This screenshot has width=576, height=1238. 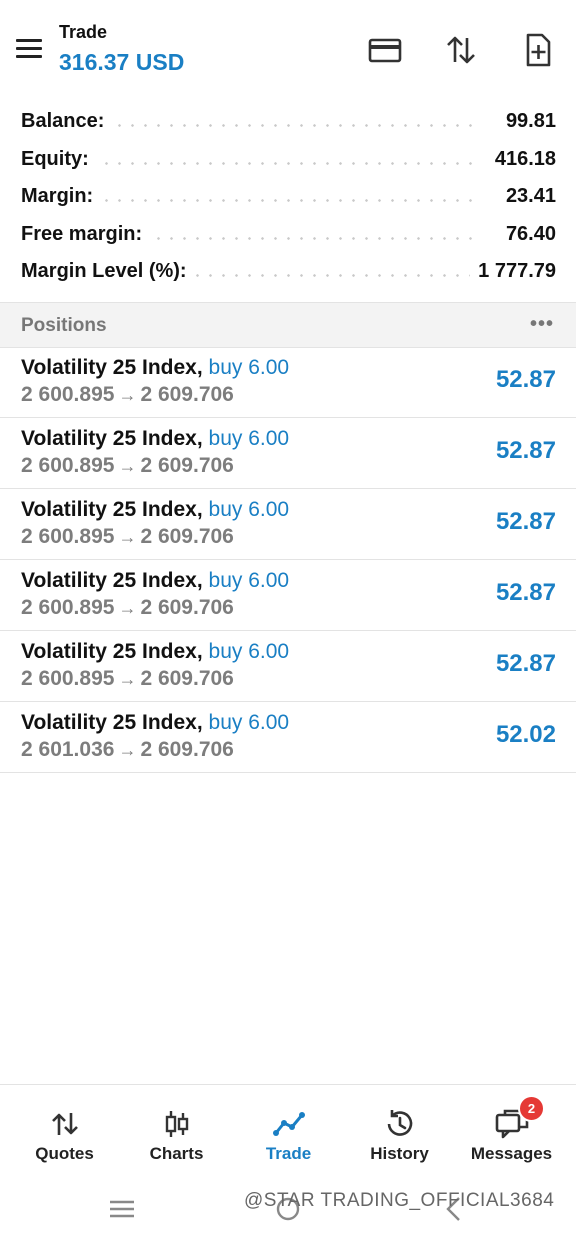 I want to click on summary-value: 99.81, so click(x=526, y=121).